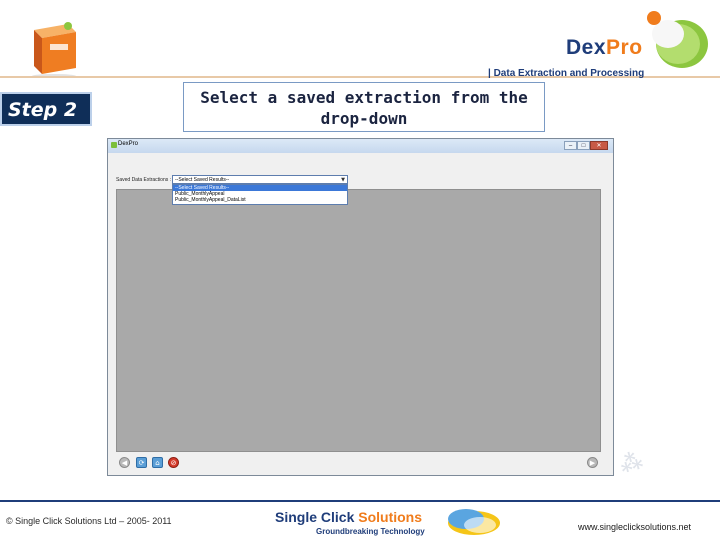 The image size is (720, 540). I want to click on maximize-button: □, so click(583, 145).